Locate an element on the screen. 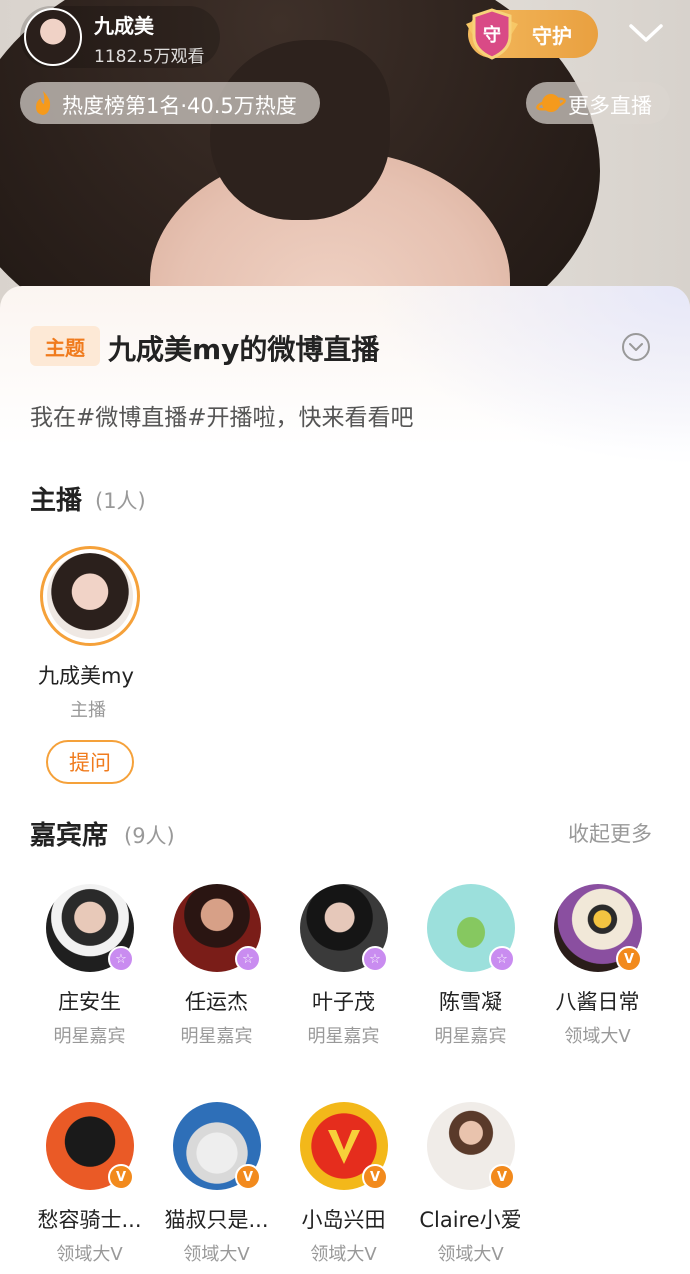 The image size is (690, 1274). expand-chevron-icon is located at coordinates (636, 347).